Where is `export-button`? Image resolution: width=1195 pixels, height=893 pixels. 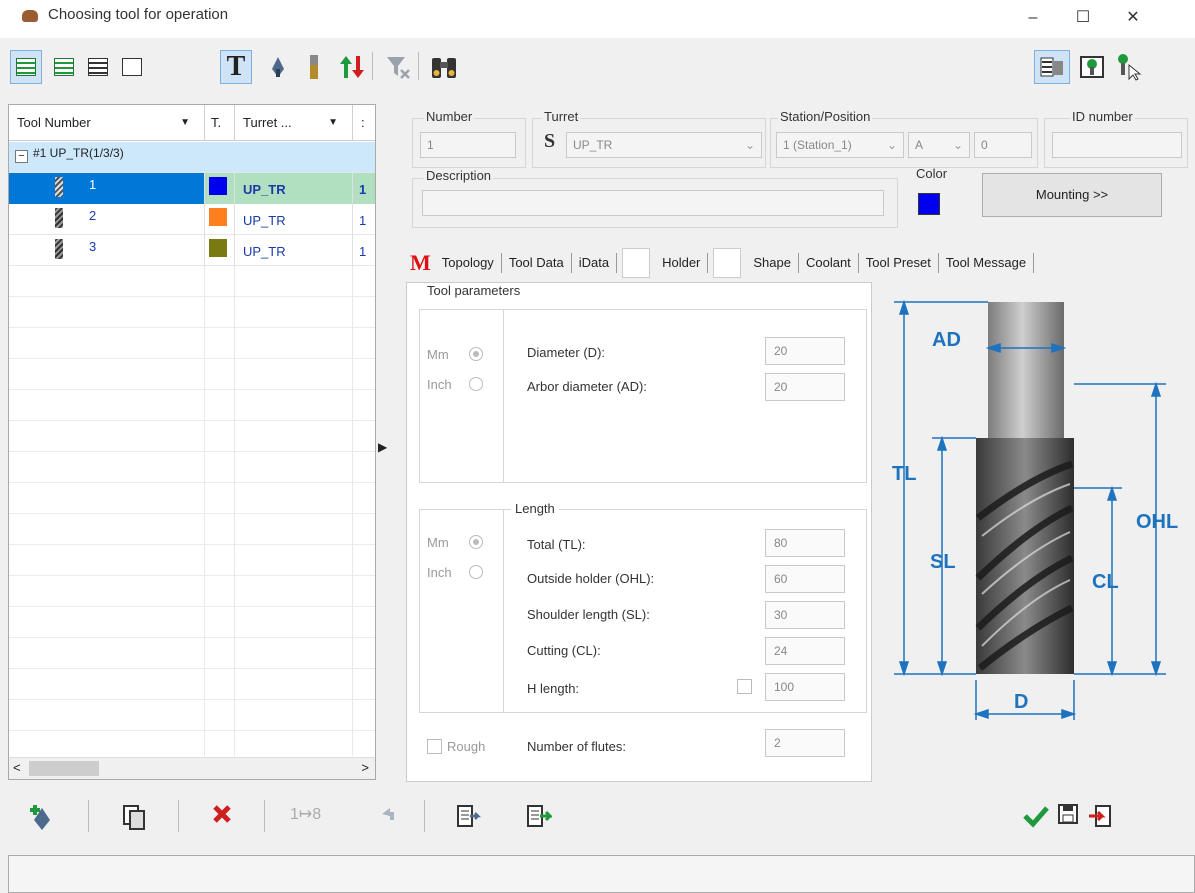 export-button is located at coordinates (540, 820).